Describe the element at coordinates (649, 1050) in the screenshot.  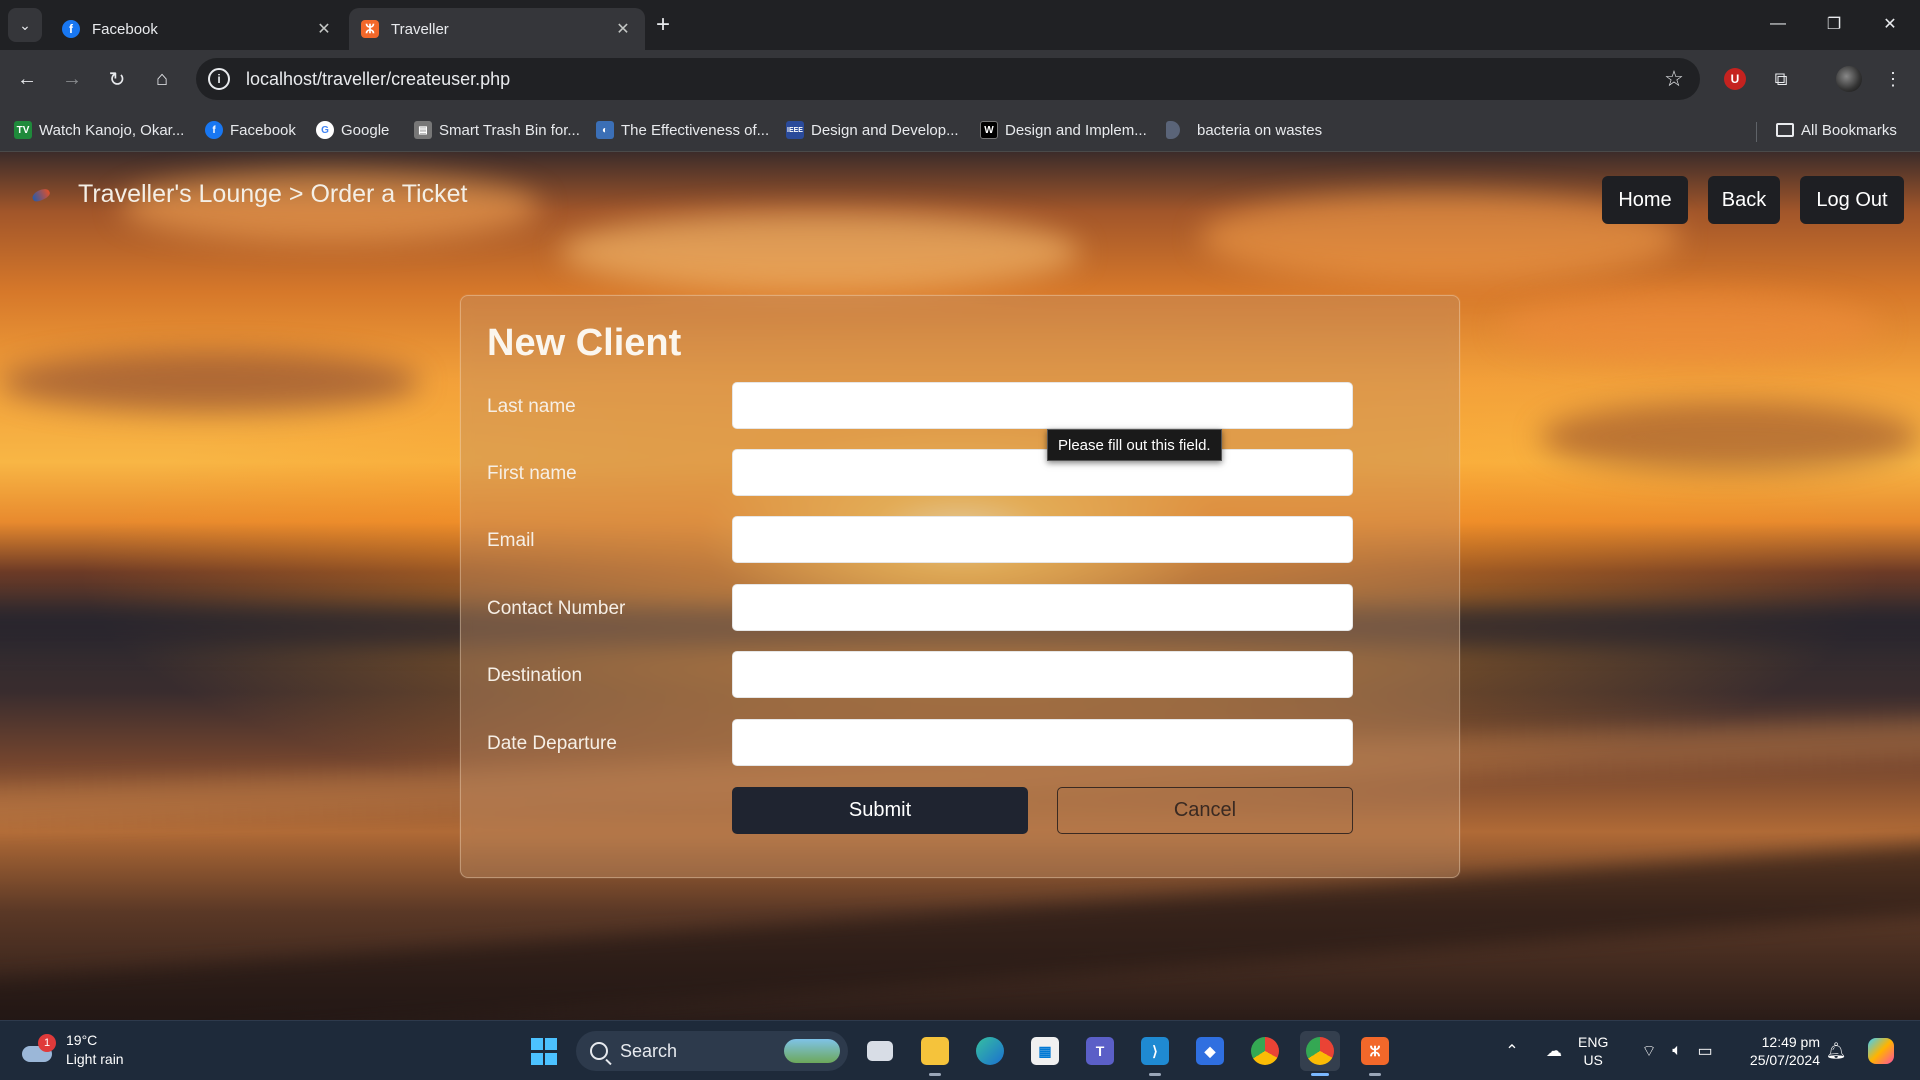
I see `search-label: Search` at that location.